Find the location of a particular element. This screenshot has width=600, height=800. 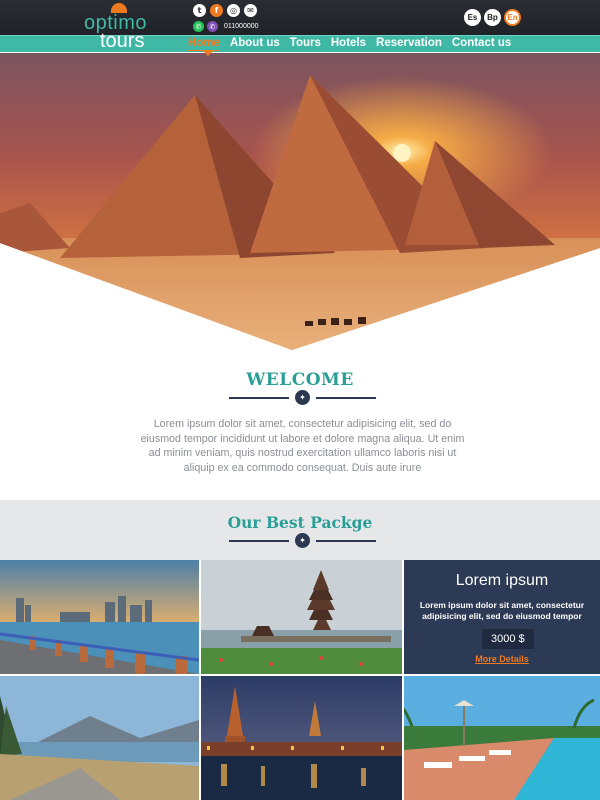

welcome-title: WELCOME is located at coordinates (300, 380).